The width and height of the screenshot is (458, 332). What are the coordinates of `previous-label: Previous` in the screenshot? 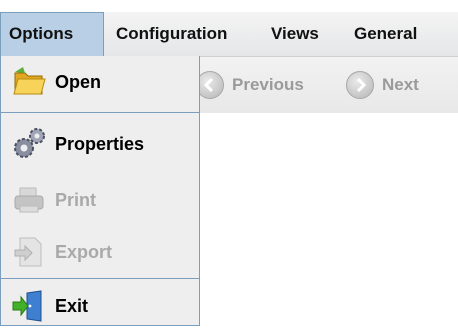 It's located at (268, 84).